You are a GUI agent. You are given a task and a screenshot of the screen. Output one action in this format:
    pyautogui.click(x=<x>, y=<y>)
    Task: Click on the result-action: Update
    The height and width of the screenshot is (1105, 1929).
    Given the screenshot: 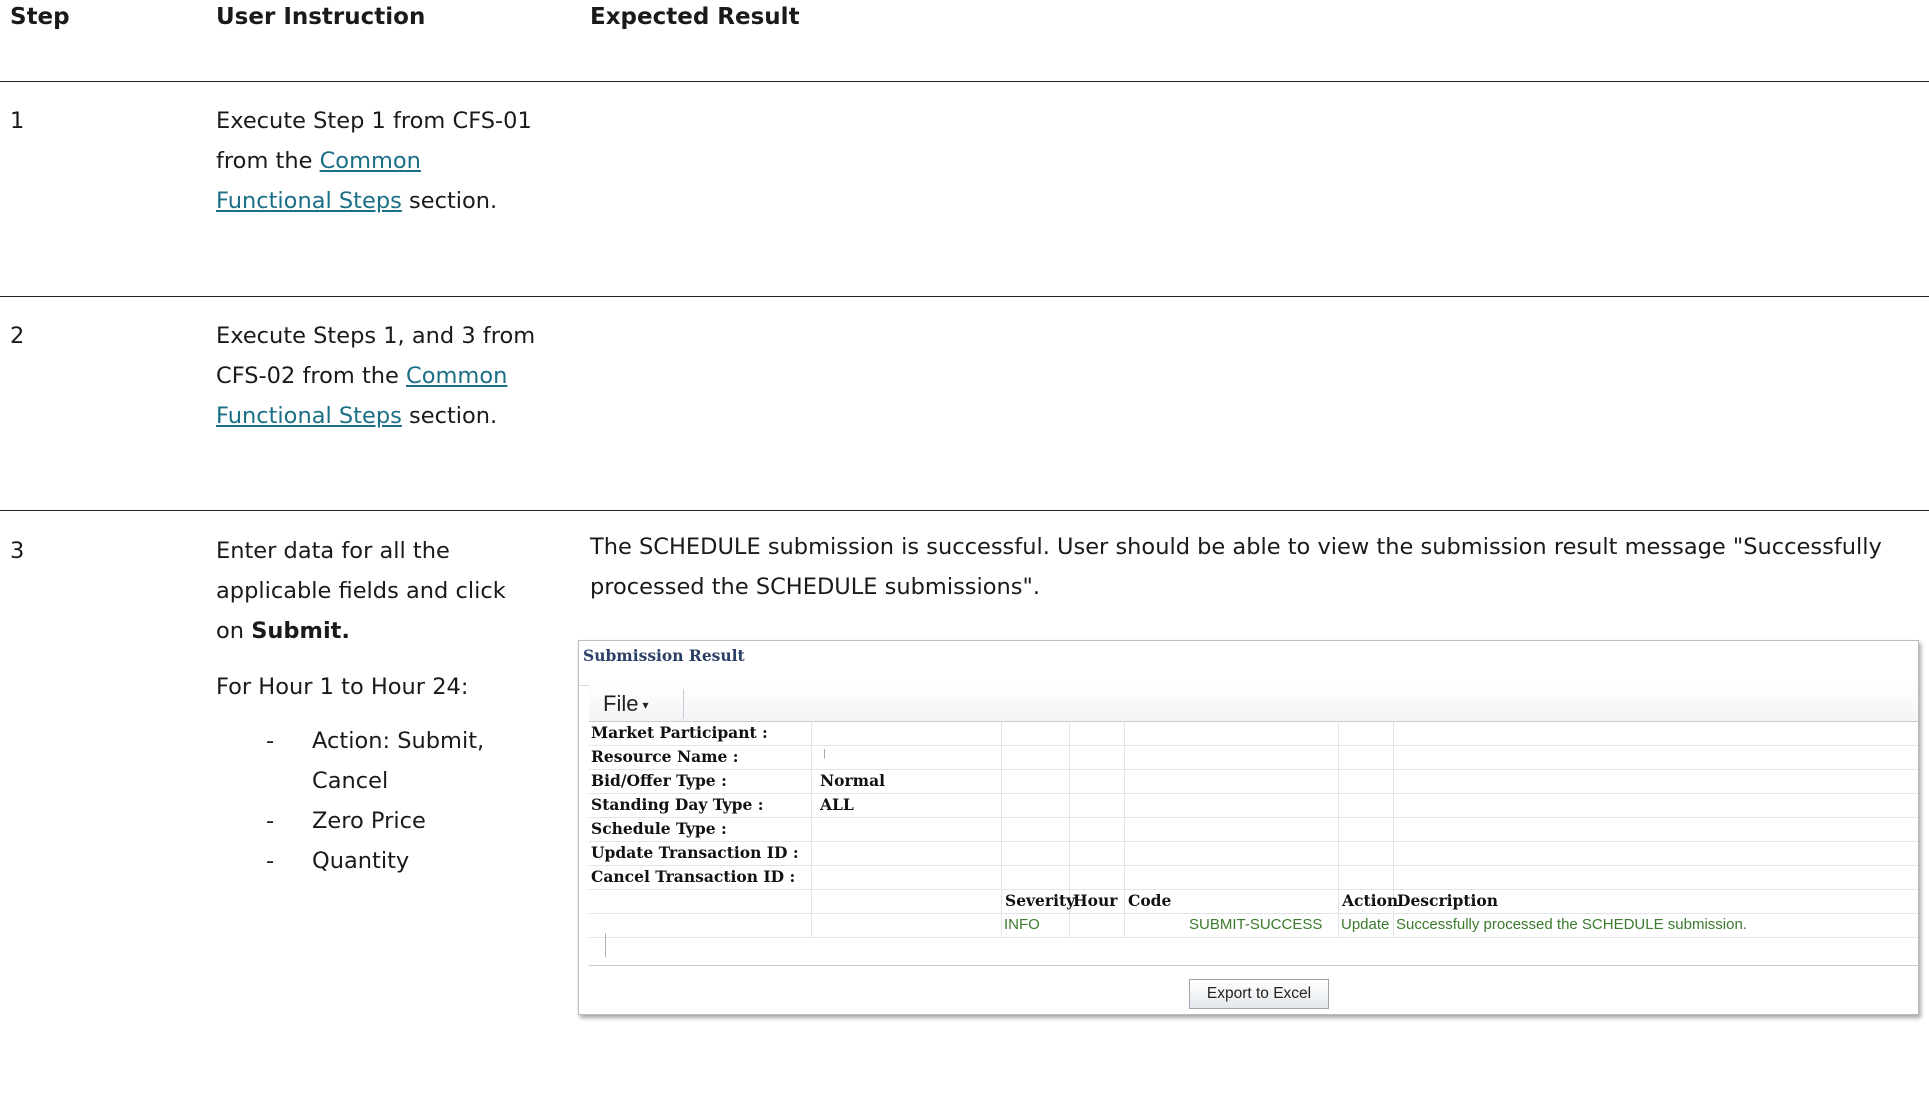 What is the action you would take?
    pyautogui.click(x=1365, y=924)
    